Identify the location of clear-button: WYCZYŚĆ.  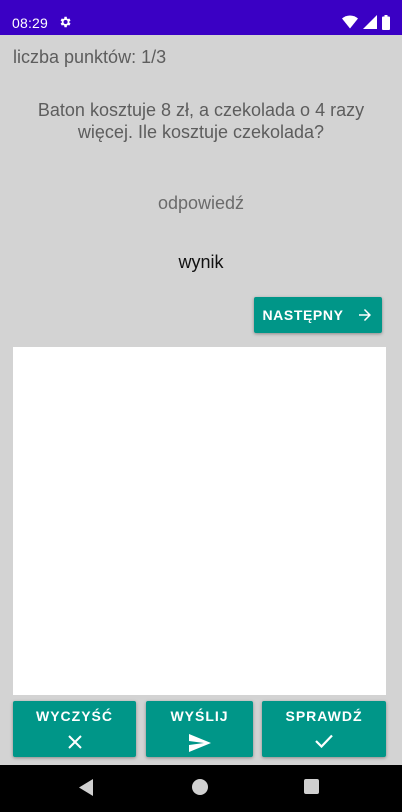
(74, 729).